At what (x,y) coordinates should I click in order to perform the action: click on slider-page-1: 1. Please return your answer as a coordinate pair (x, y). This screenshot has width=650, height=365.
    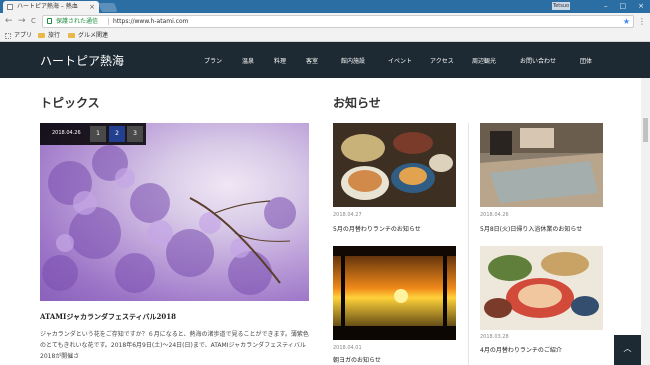
    Looking at the image, I should click on (98, 134).